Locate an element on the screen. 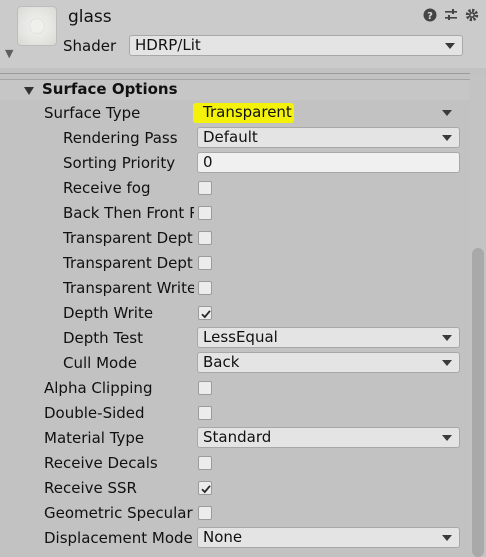 Image resolution: width=486 pixels, height=557 pixels. header-fold-arrow-icon: ▼ is located at coordinates (11, 54).